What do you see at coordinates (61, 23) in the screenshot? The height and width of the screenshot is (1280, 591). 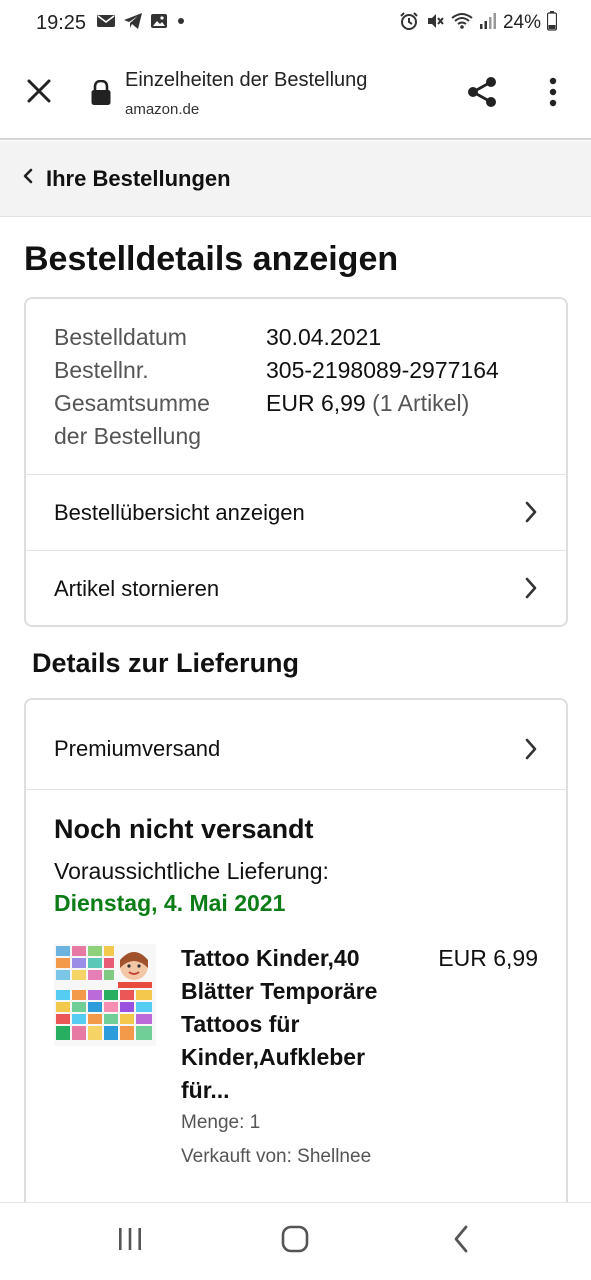 I see `status-time: 19:25` at bounding box center [61, 23].